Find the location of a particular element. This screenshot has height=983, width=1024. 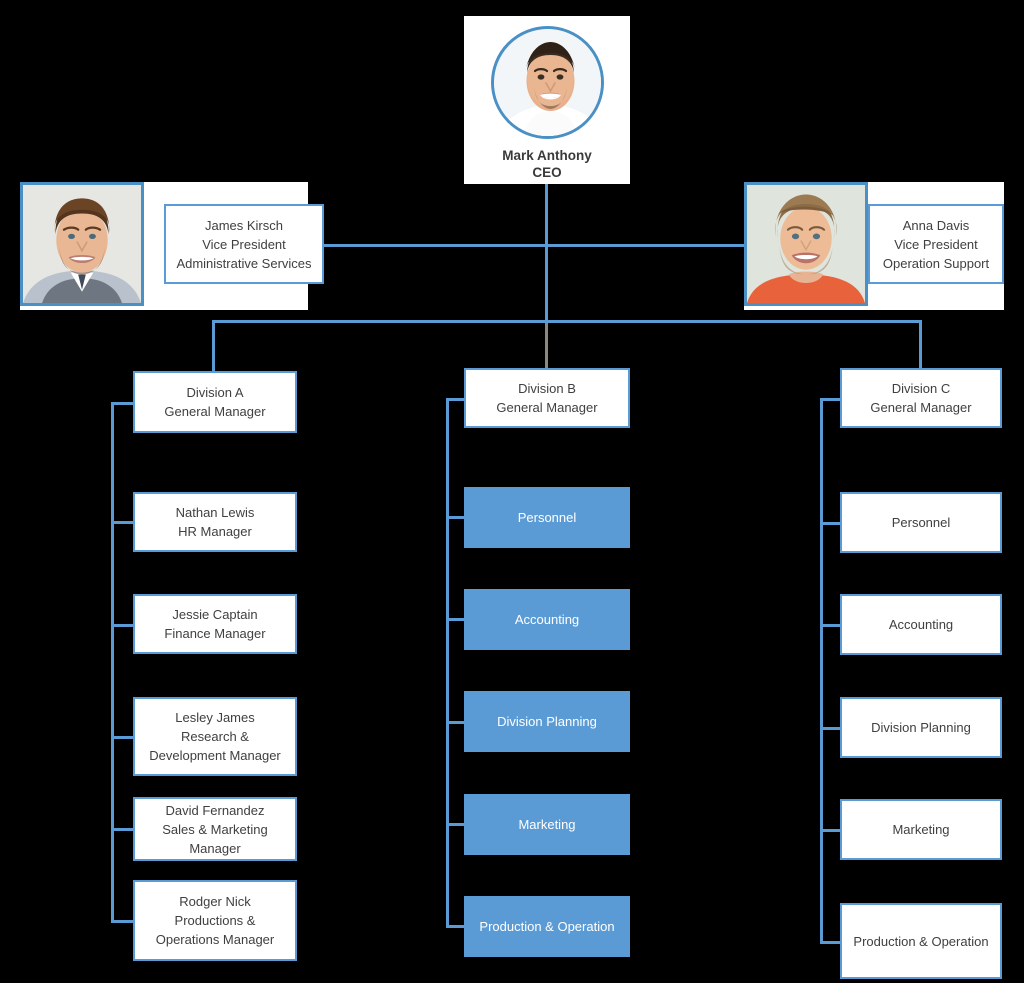

division-a-child-1-line2: HR Manager is located at coordinates (215, 531).